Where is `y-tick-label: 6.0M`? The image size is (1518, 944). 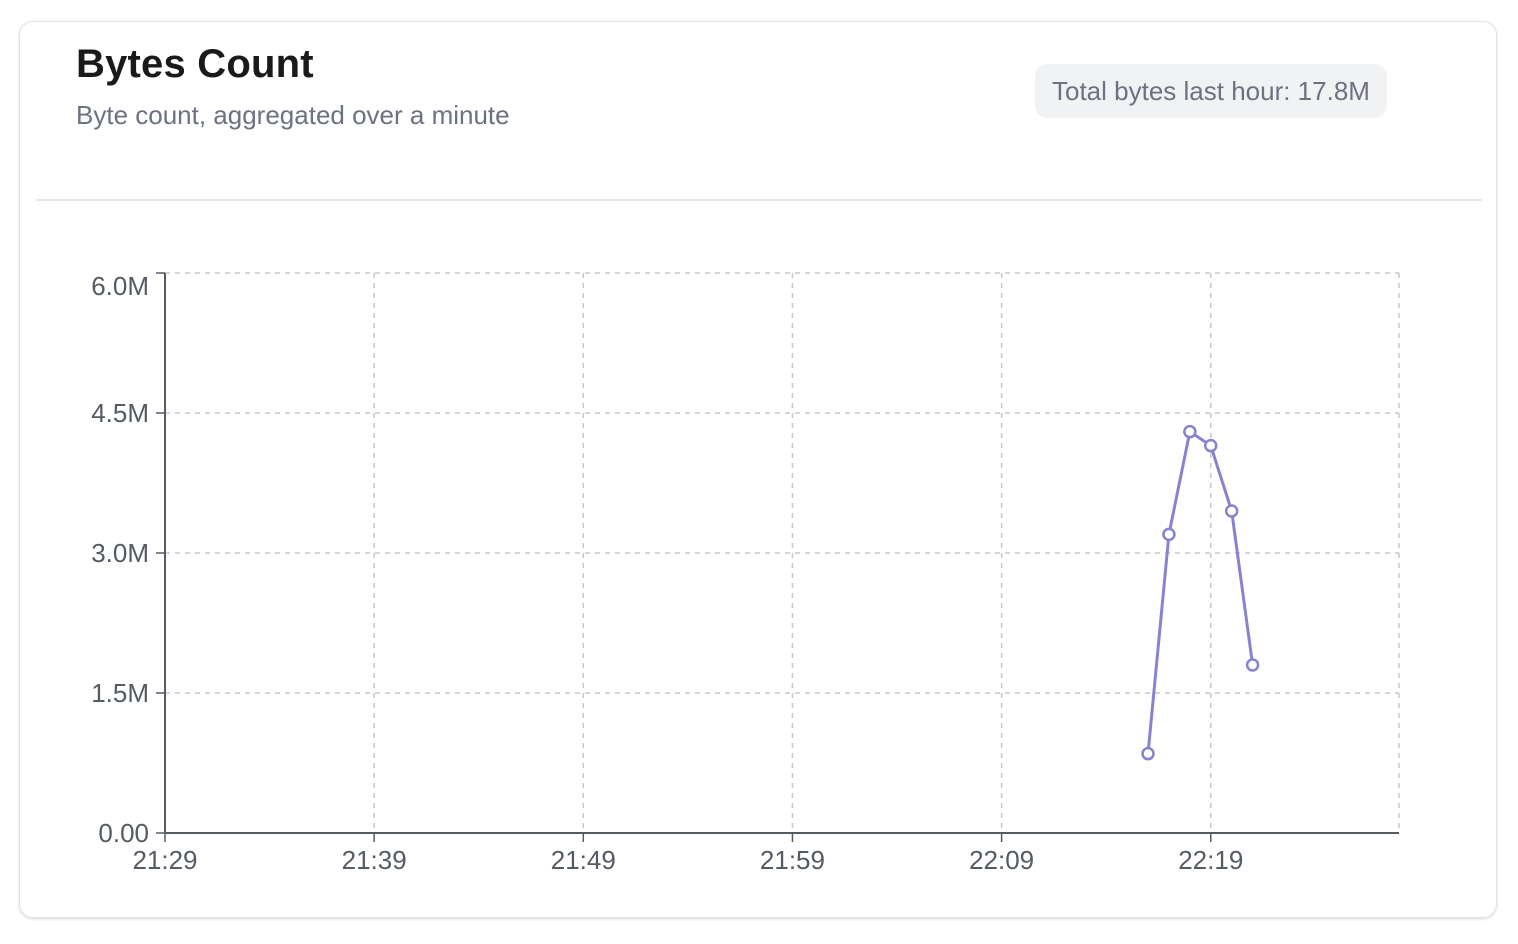 y-tick-label: 6.0M is located at coordinates (120, 286).